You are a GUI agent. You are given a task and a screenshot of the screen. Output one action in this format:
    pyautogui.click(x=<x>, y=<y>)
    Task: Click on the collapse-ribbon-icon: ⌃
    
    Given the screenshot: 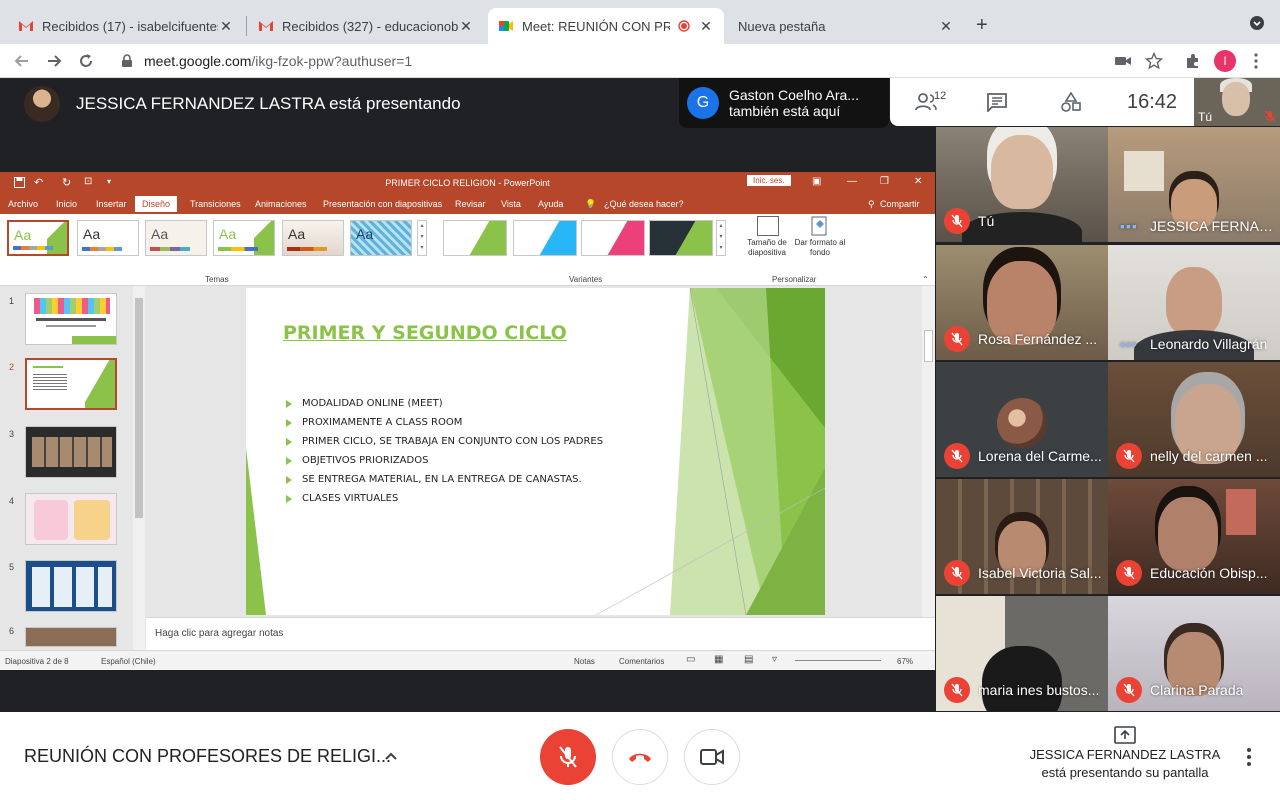 What is the action you would take?
    pyautogui.click(x=925, y=279)
    